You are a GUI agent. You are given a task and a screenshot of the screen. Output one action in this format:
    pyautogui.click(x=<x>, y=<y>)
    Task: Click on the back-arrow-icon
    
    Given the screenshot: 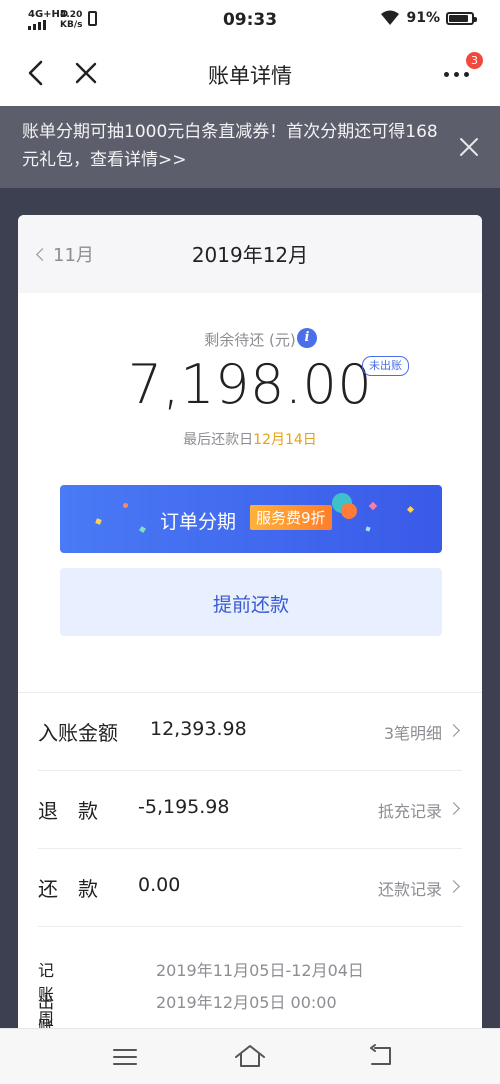 What is the action you would take?
    pyautogui.click(x=380, y=1054)
    